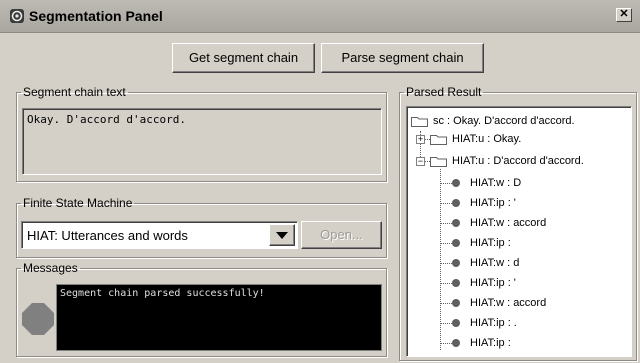  What do you see at coordinates (202, 141) in the screenshot?
I see `segment-chain-textarea: Okay. D'accord d'accord.` at bounding box center [202, 141].